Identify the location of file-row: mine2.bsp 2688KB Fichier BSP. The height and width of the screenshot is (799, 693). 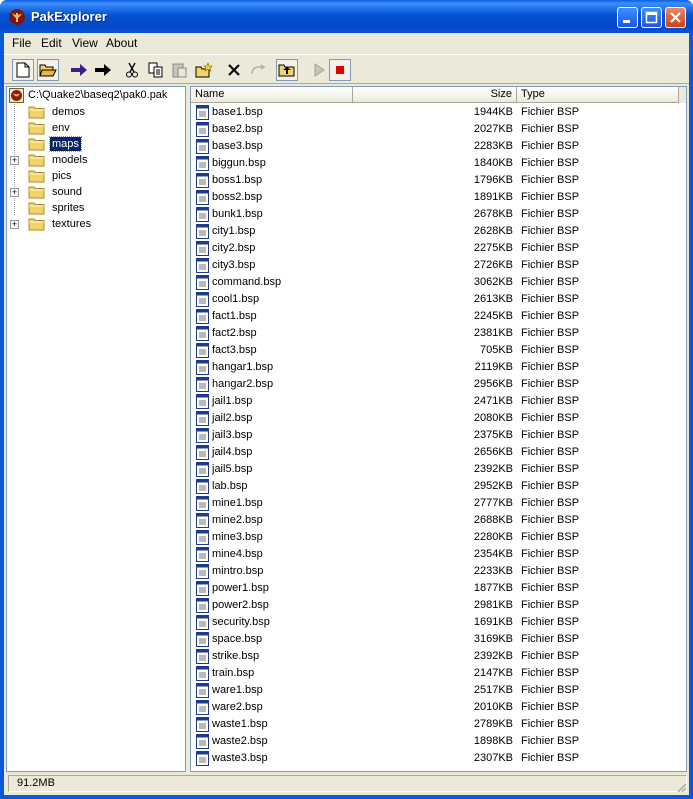
(438, 520).